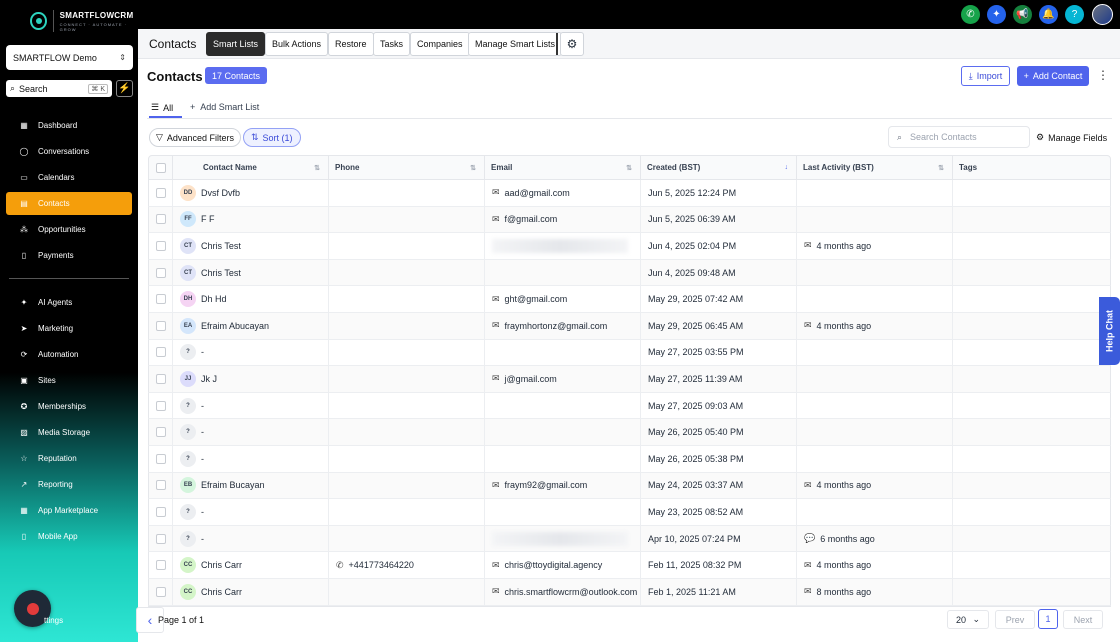 The image size is (1120, 642). I want to click on column-email: Email ⇅, so click(563, 167).